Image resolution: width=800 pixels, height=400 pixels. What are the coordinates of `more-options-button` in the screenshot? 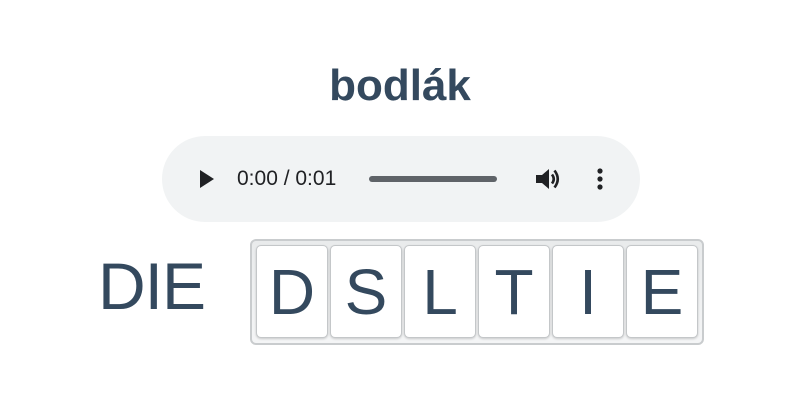 It's located at (600, 179).